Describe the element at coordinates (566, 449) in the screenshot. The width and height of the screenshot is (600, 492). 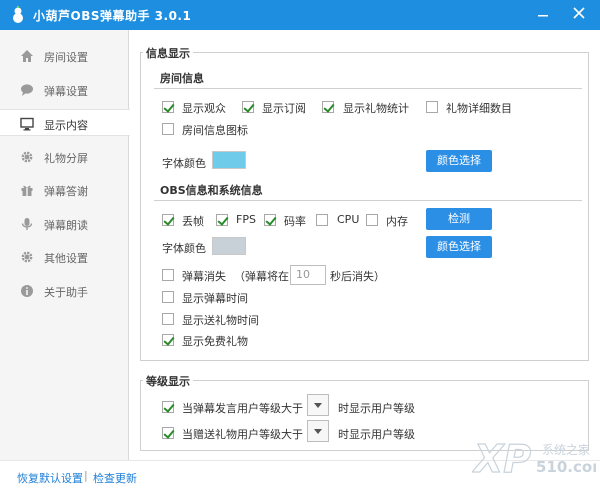
I see `watermark-text: 系统之家` at that location.